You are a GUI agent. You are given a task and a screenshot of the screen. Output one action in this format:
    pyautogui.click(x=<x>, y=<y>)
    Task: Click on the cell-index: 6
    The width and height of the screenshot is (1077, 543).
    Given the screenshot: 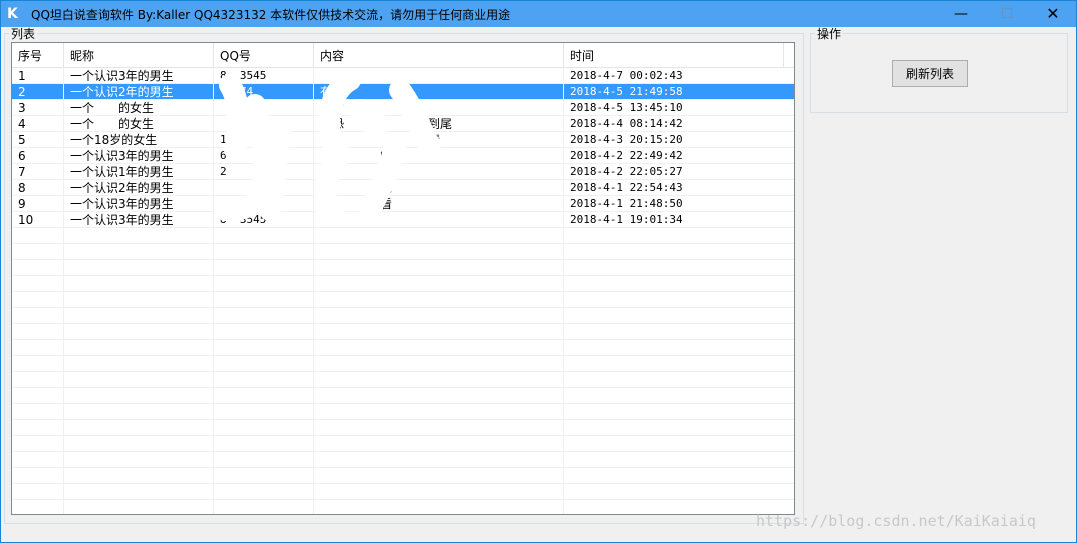 What is the action you would take?
    pyautogui.click(x=22, y=156)
    